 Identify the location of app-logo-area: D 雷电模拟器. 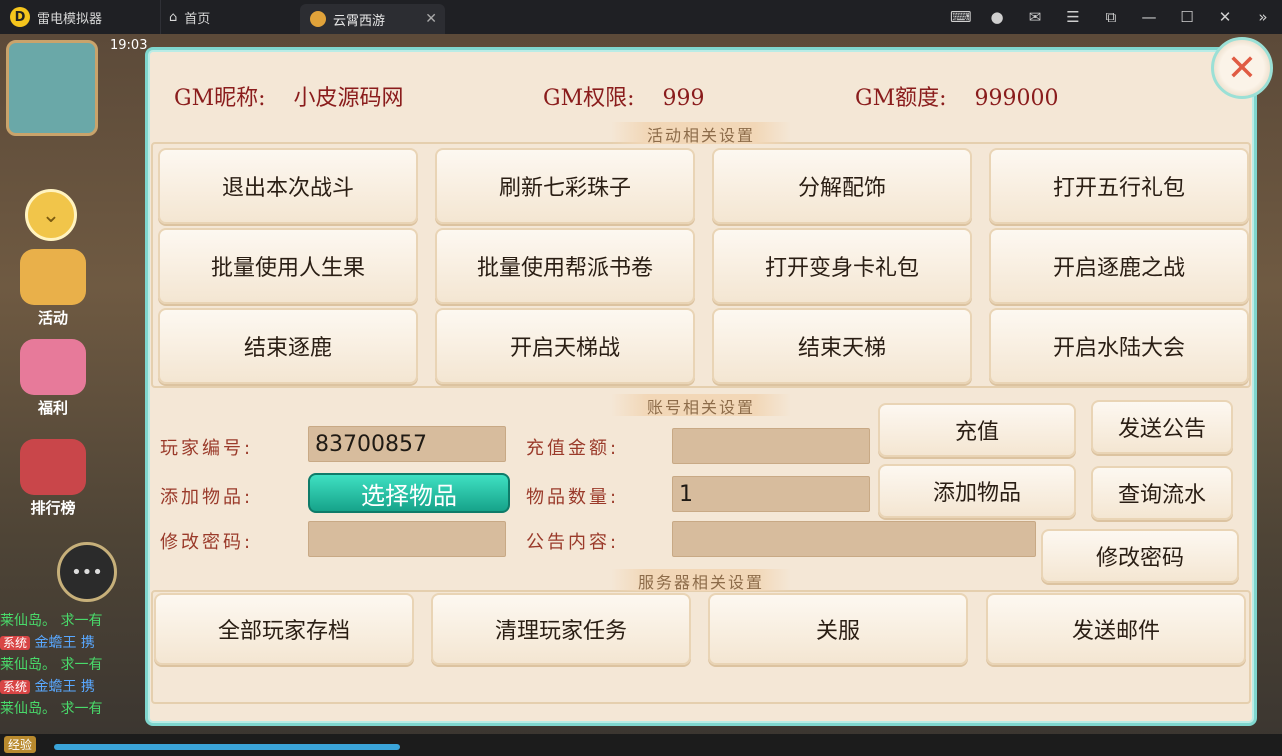
(80, 17).